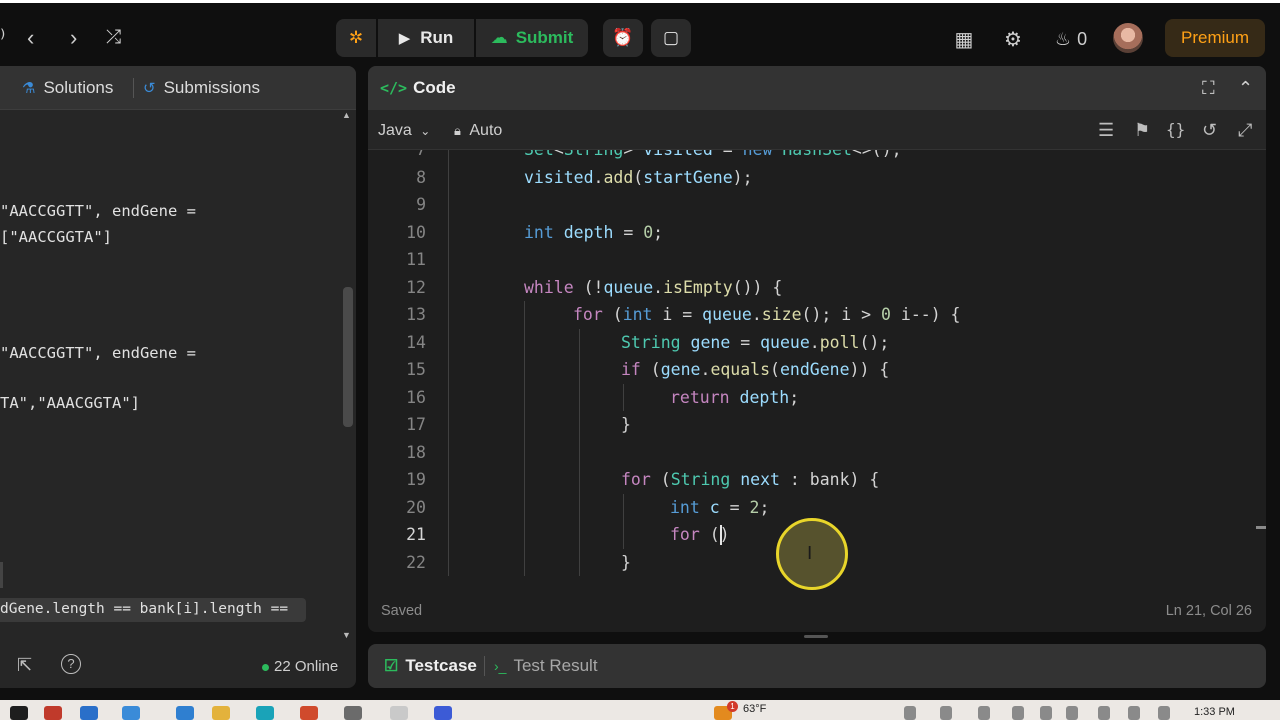 The image size is (1280, 720). What do you see at coordinates (964, 39) in the screenshot?
I see `grid-icon: ▦` at bounding box center [964, 39].